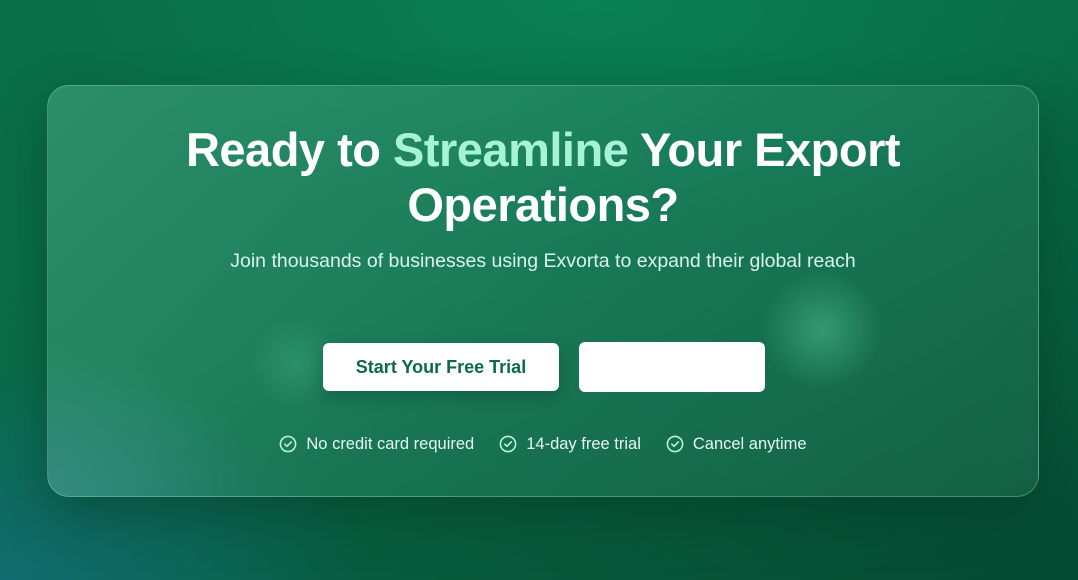 Image resolution: width=1078 pixels, height=580 pixels. I want to click on feature-free-trial: 14-day free trial, so click(570, 444).